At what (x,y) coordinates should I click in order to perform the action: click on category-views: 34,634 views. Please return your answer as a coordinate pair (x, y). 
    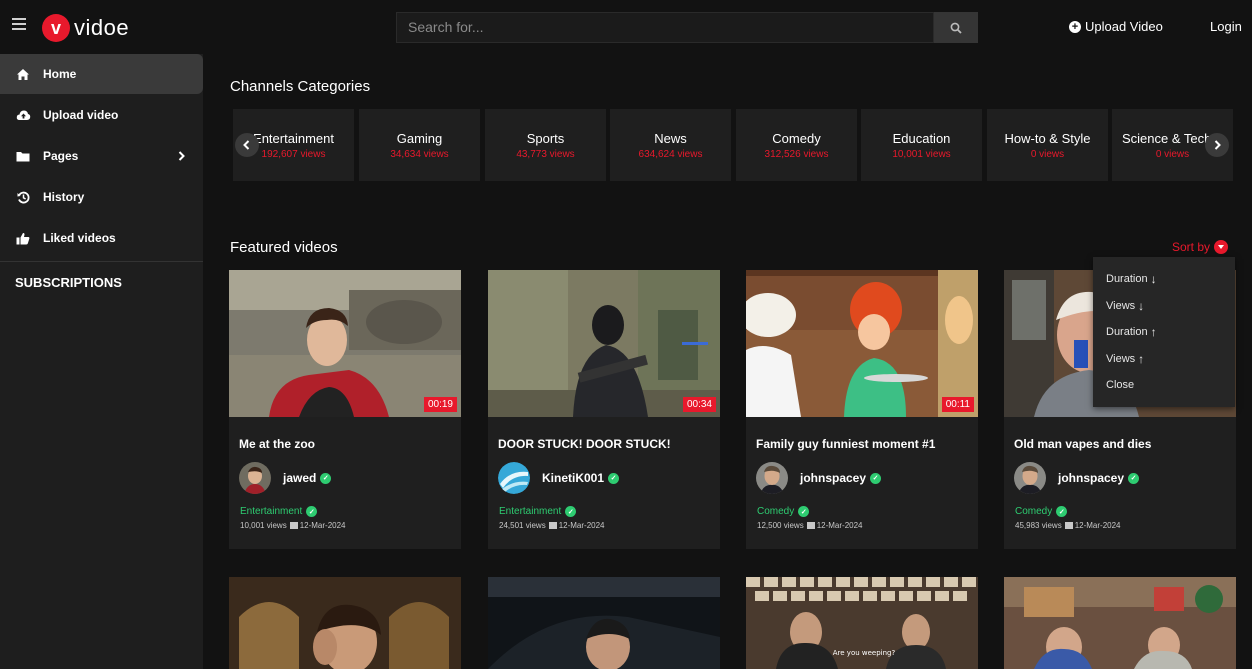
    Looking at the image, I should click on (419, 154).